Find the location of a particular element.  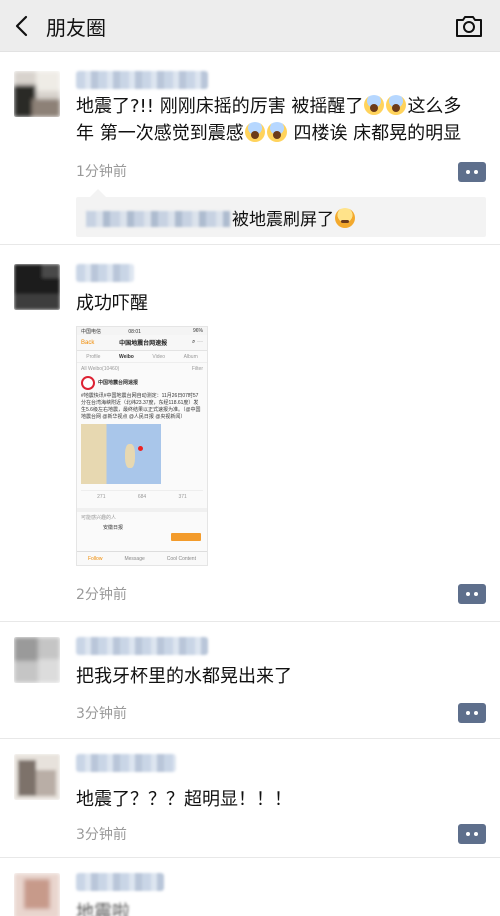

ss-actions: 271 684 371 is located at coordinates (142, 495).